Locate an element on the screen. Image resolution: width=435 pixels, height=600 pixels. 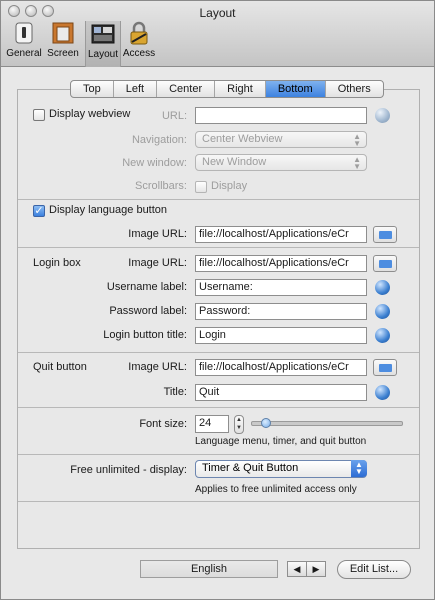
username-label-field: Username: is located at coordinates (281, 287).